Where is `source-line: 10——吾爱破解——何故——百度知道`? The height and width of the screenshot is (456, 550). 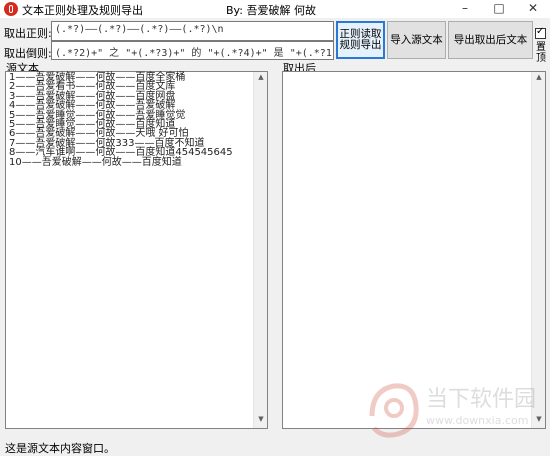 source-line: 10——吾爱破解——何故——百度知道 is located at coordinates (95, 162).